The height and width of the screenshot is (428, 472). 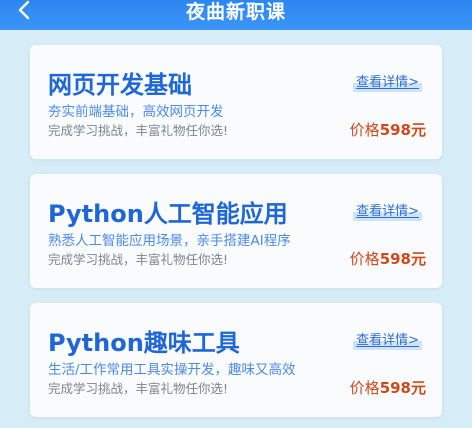 I want to click on page-title: 夜曲新职课, so click(x=235, y=12).